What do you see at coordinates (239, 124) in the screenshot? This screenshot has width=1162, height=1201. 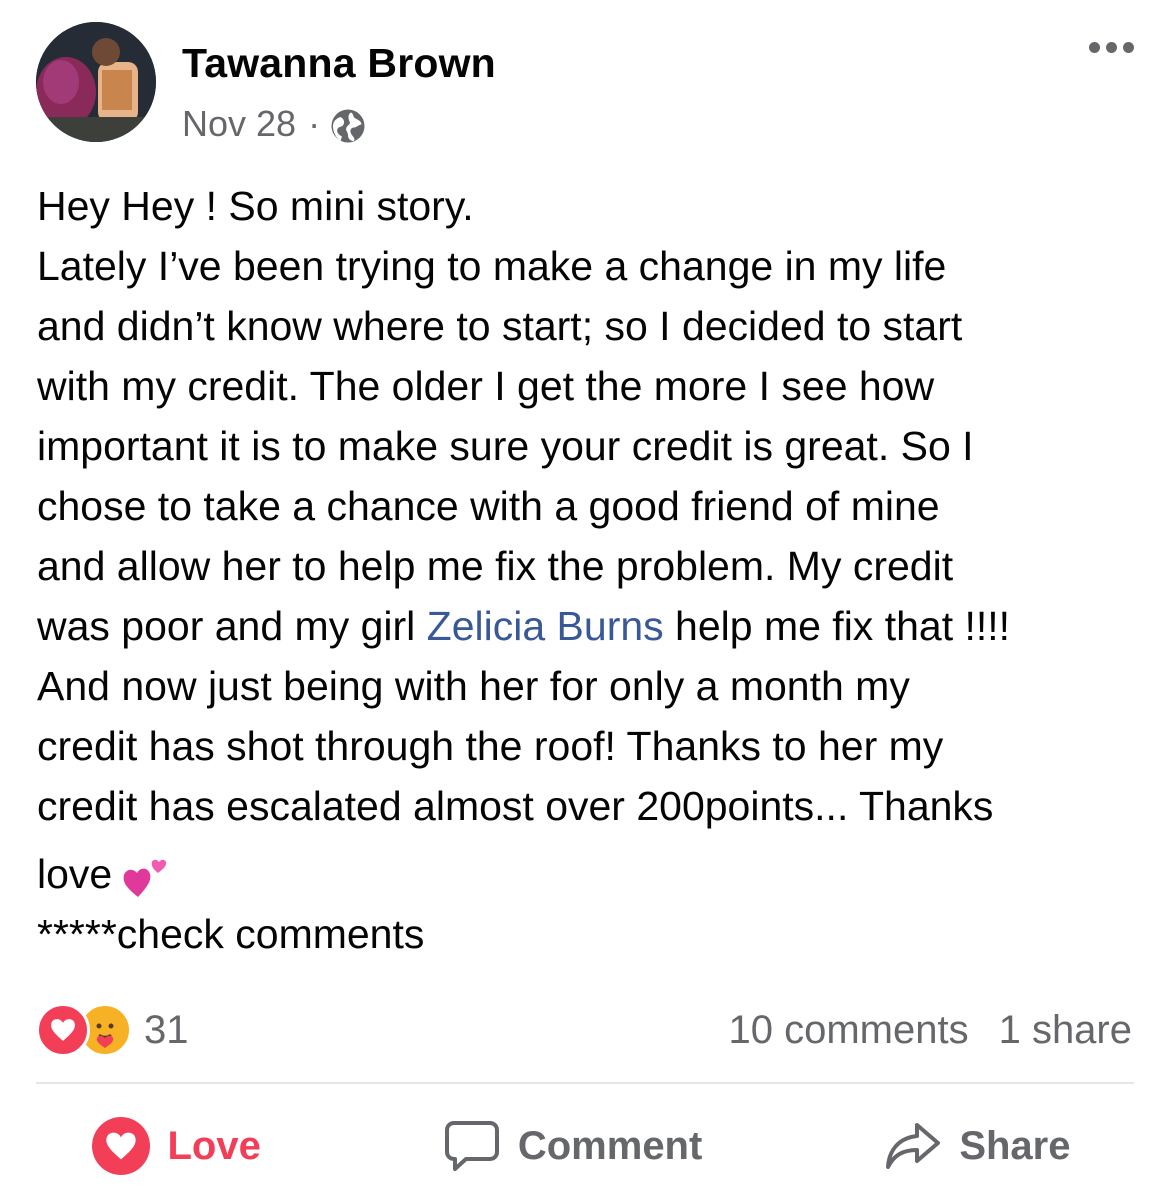 I see `post-date: Nov 28` at bounding box center [239, 124].